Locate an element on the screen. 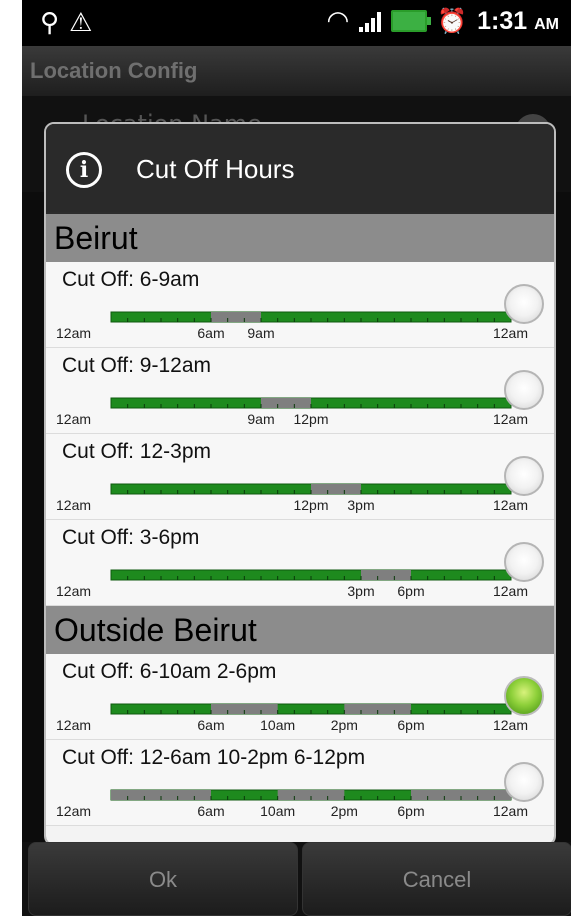  option-label: Cut Off: 3-6pm is located at coordinates (131, 537).